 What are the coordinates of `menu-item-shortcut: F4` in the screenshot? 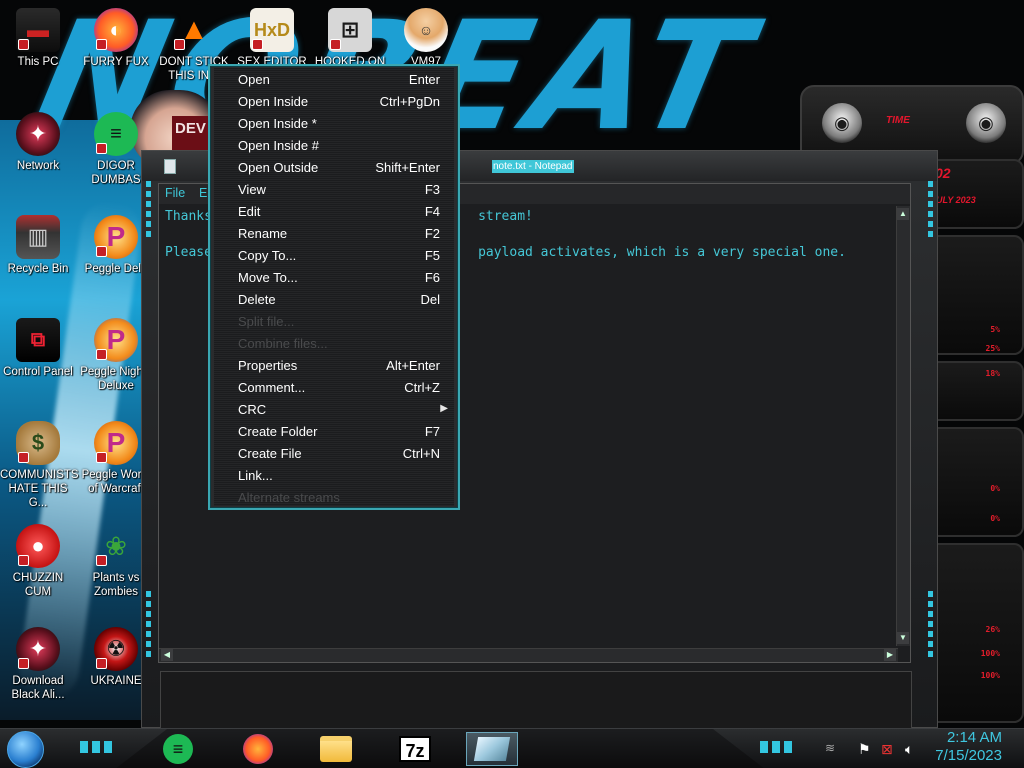 It's located at (432, 211).